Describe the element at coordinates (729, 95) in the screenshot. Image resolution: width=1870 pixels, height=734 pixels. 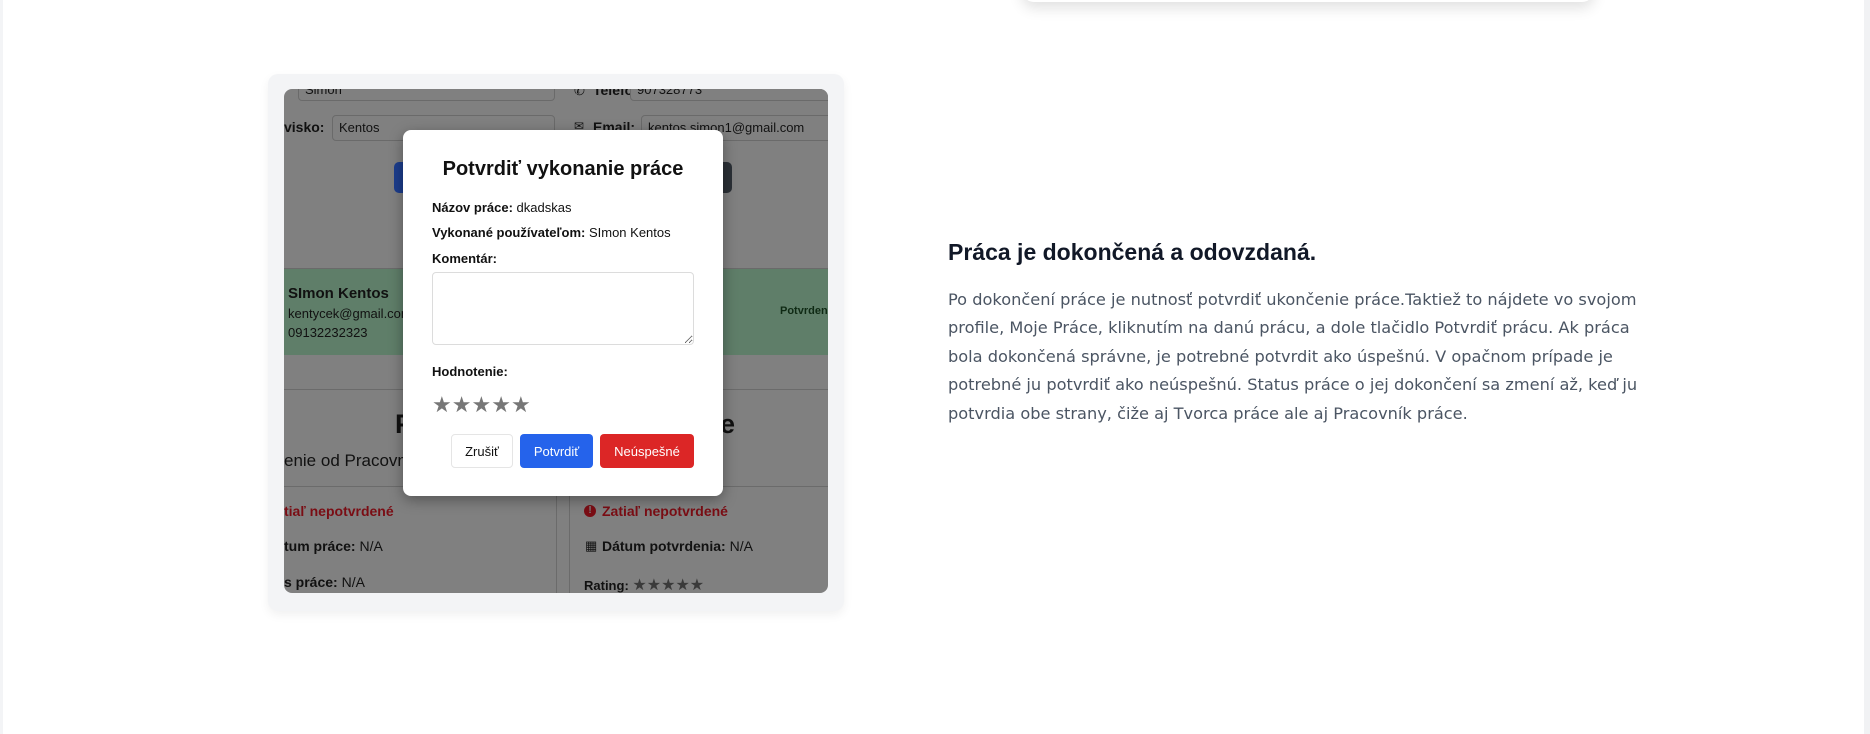
I see `phone-input: 907328773` at that location.